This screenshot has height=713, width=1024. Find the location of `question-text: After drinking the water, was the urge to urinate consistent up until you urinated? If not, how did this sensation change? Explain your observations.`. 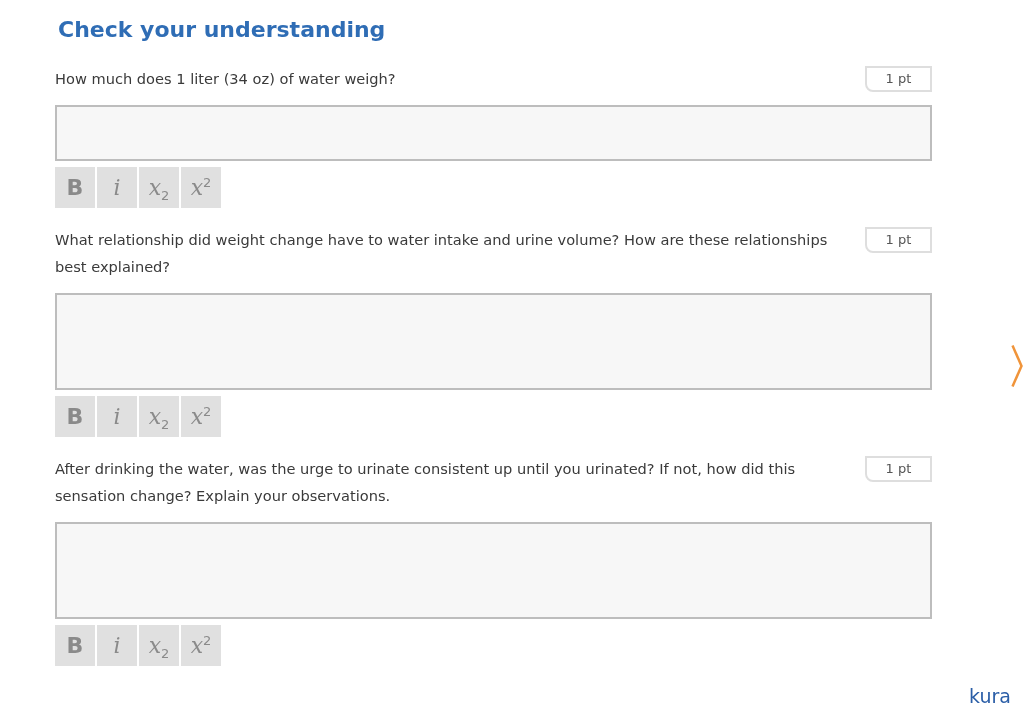

question-text: After drinking the water, was the urge to urinate consistent up until you urinated? If not, how did this sensation change? Explain your observations. is located at coordinates (426, 482).